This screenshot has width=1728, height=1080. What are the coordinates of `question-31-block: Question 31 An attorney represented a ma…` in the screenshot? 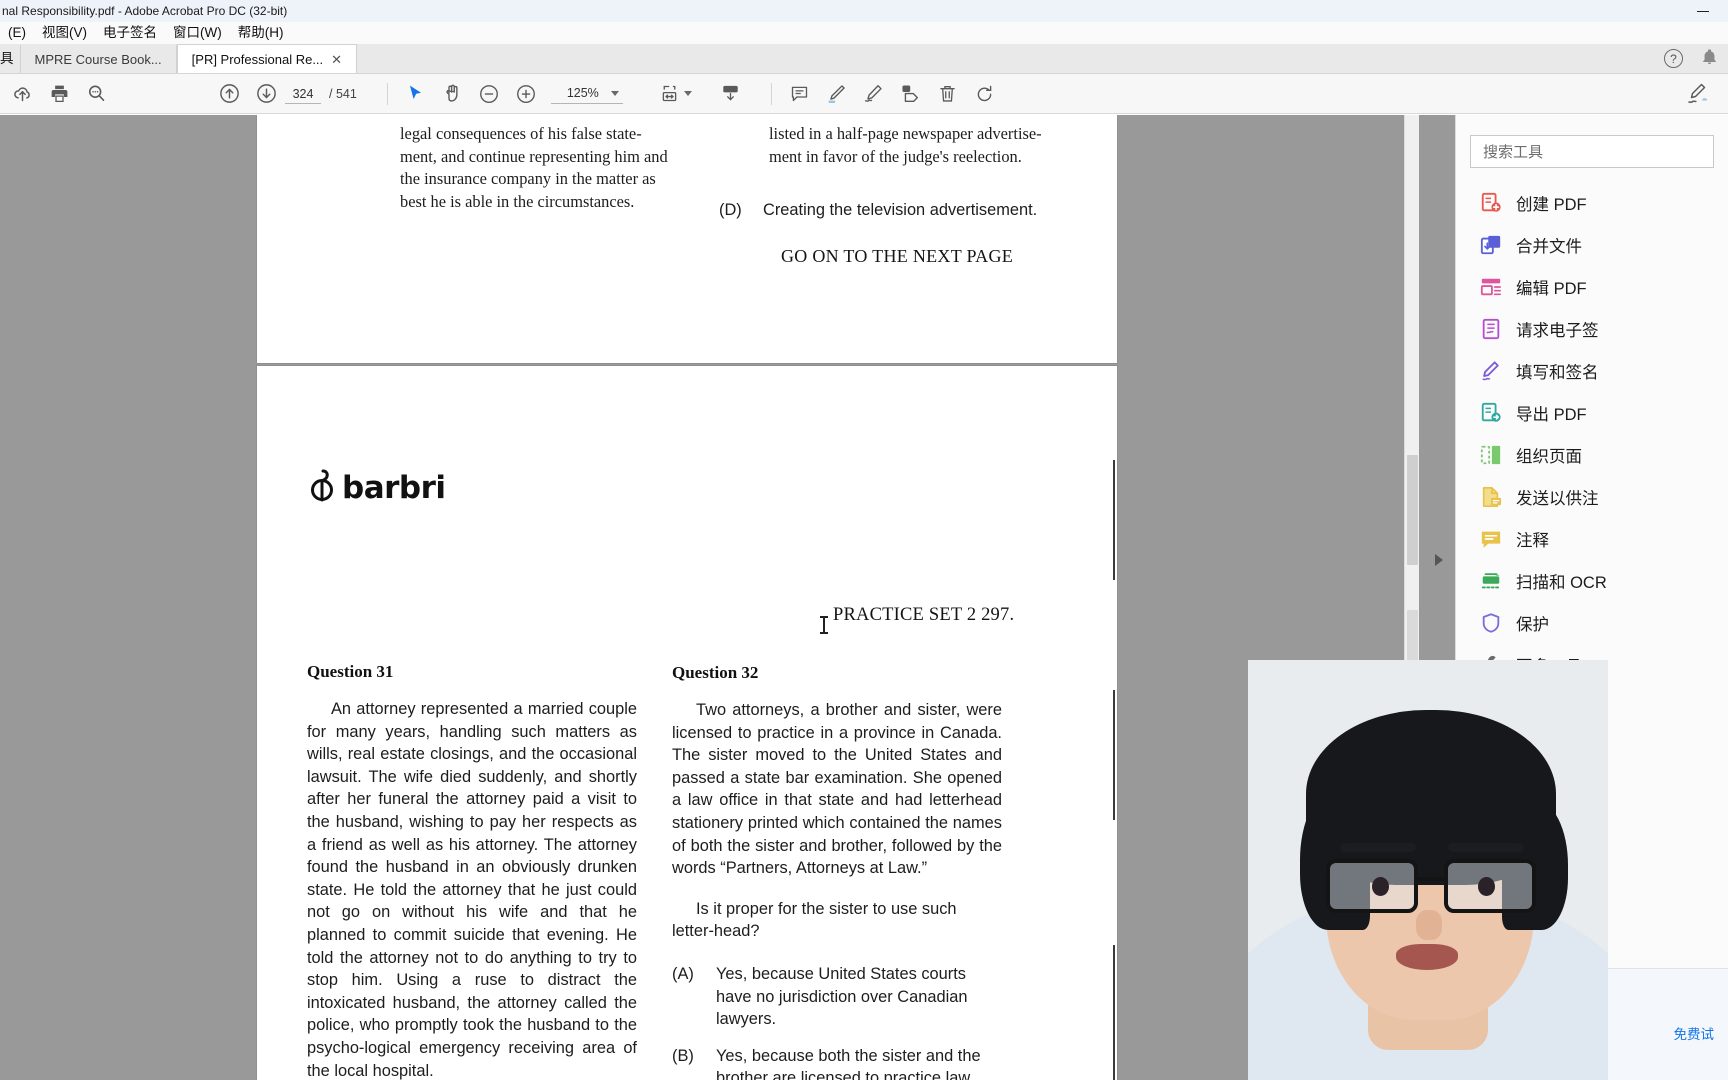 It's located at (472, 871).